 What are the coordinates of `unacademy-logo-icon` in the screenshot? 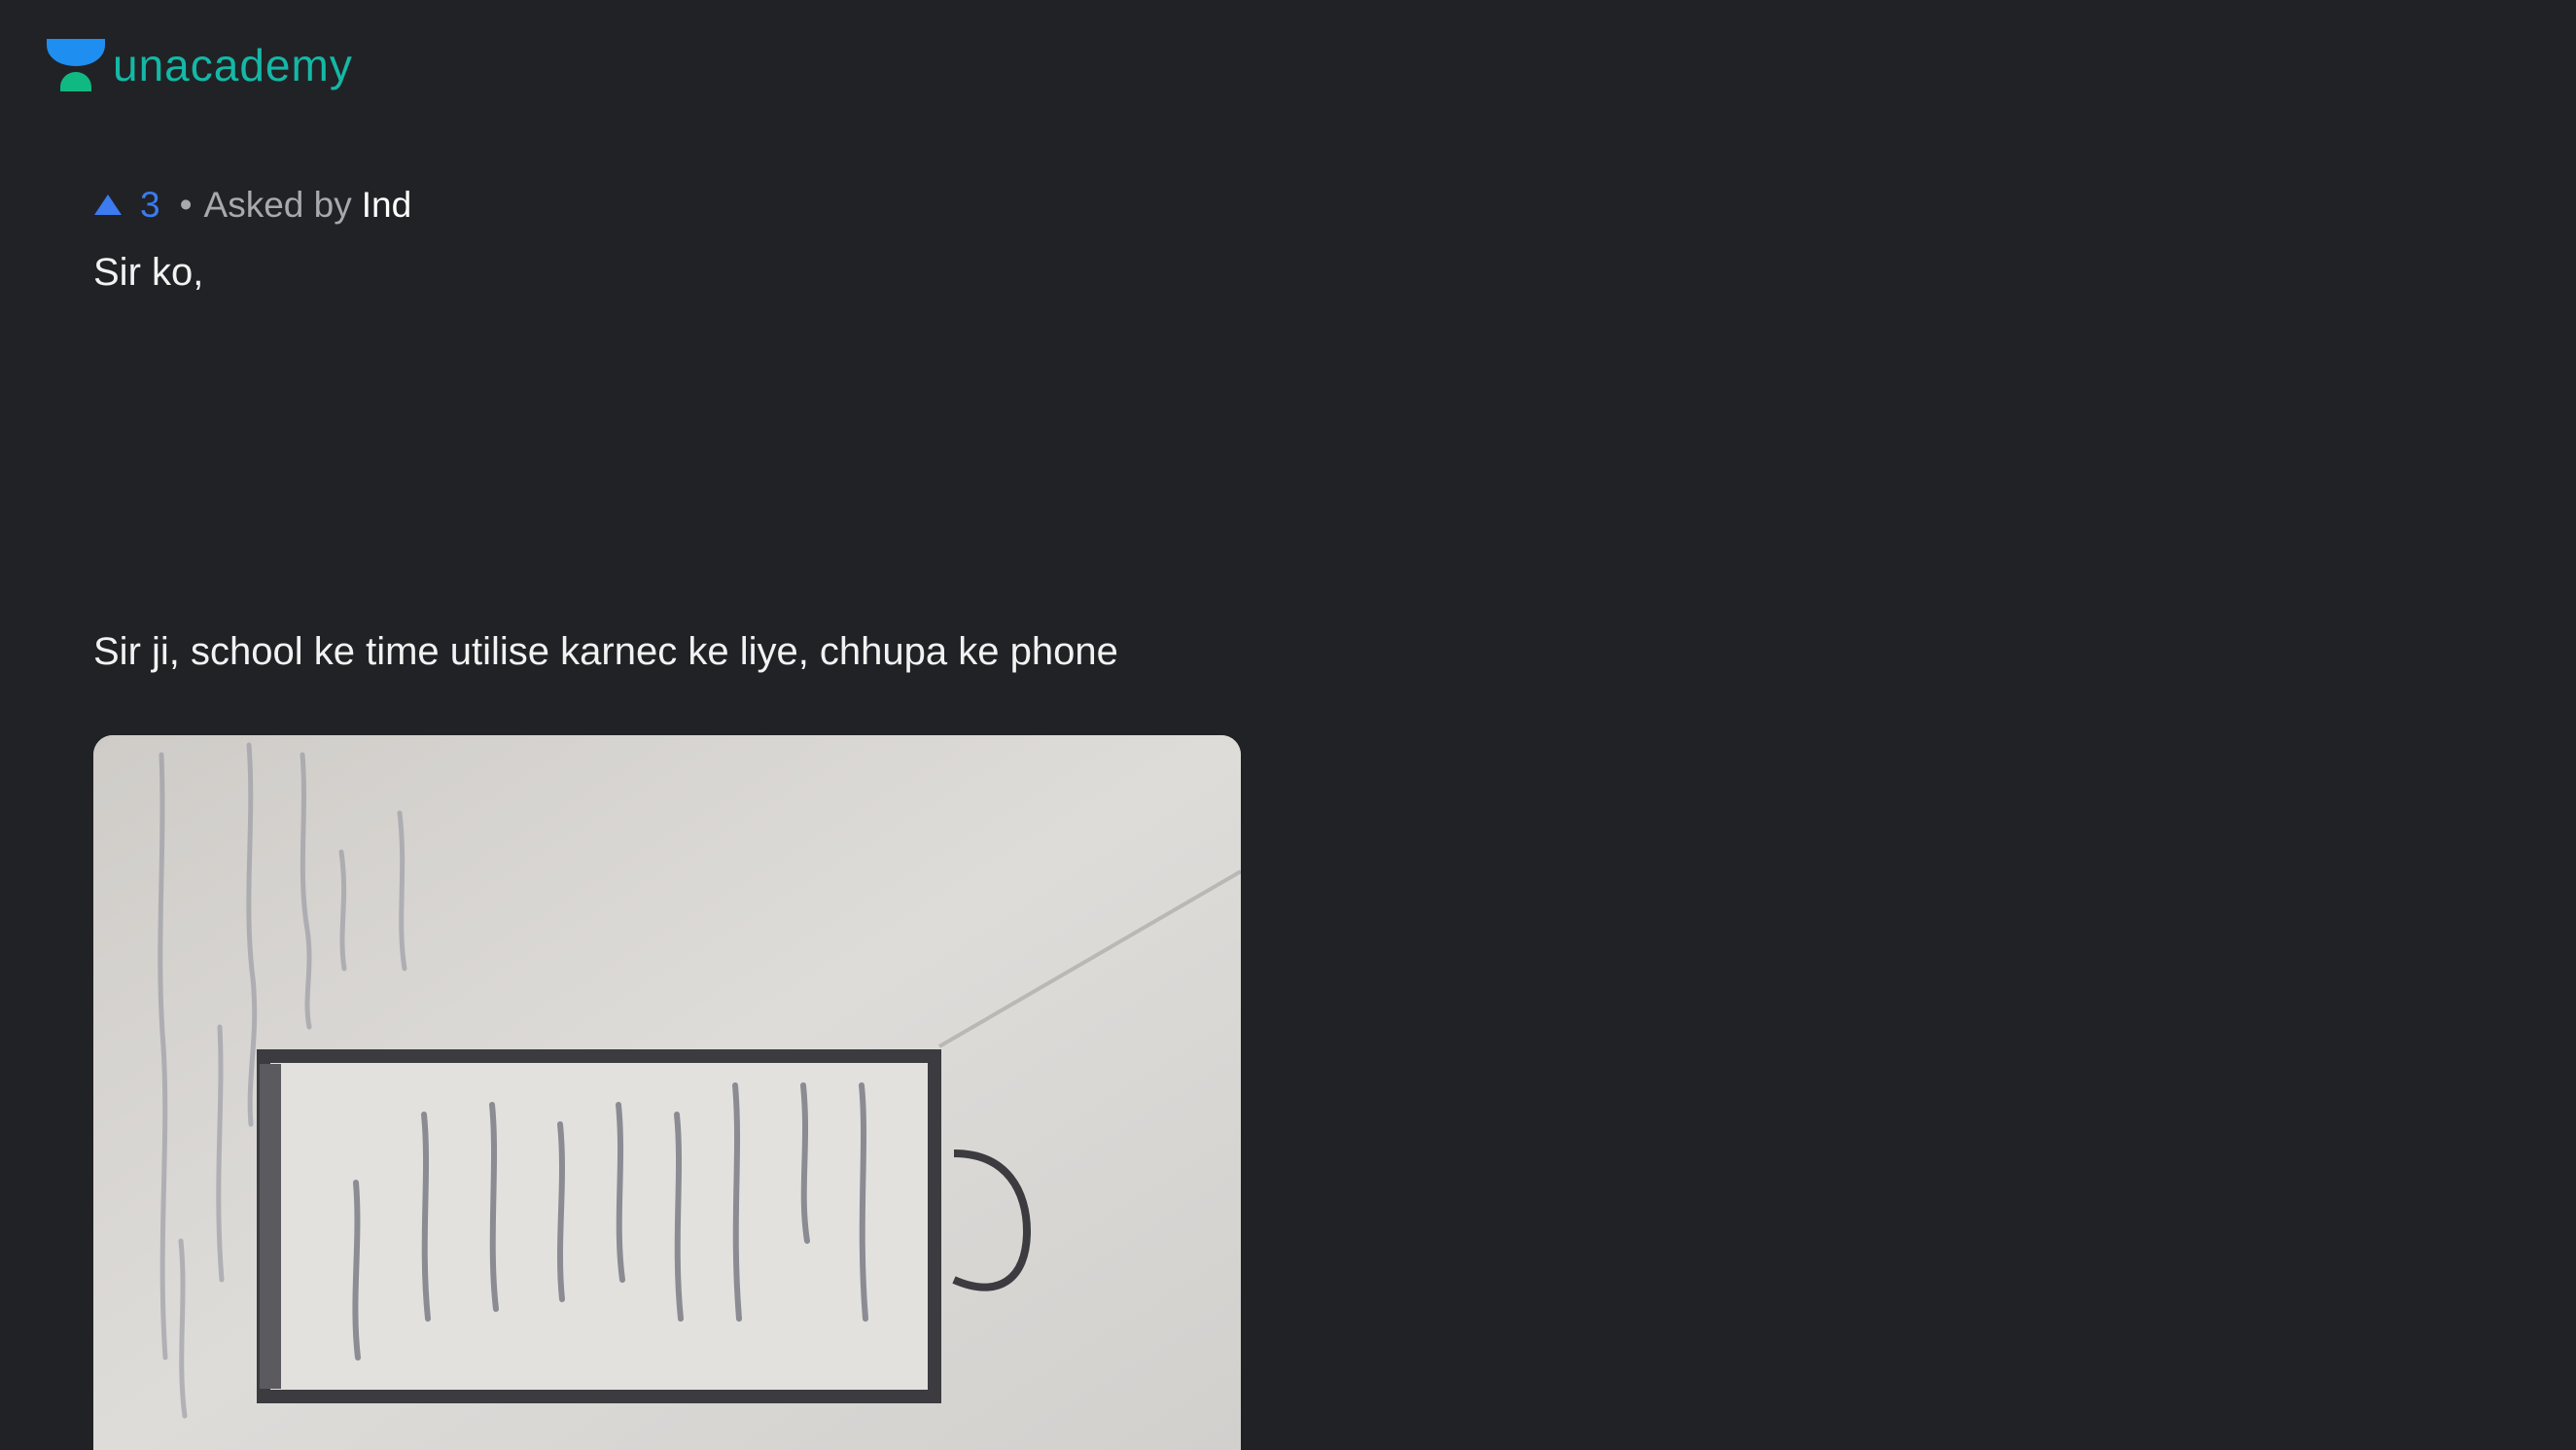 It's located at (76, 65).